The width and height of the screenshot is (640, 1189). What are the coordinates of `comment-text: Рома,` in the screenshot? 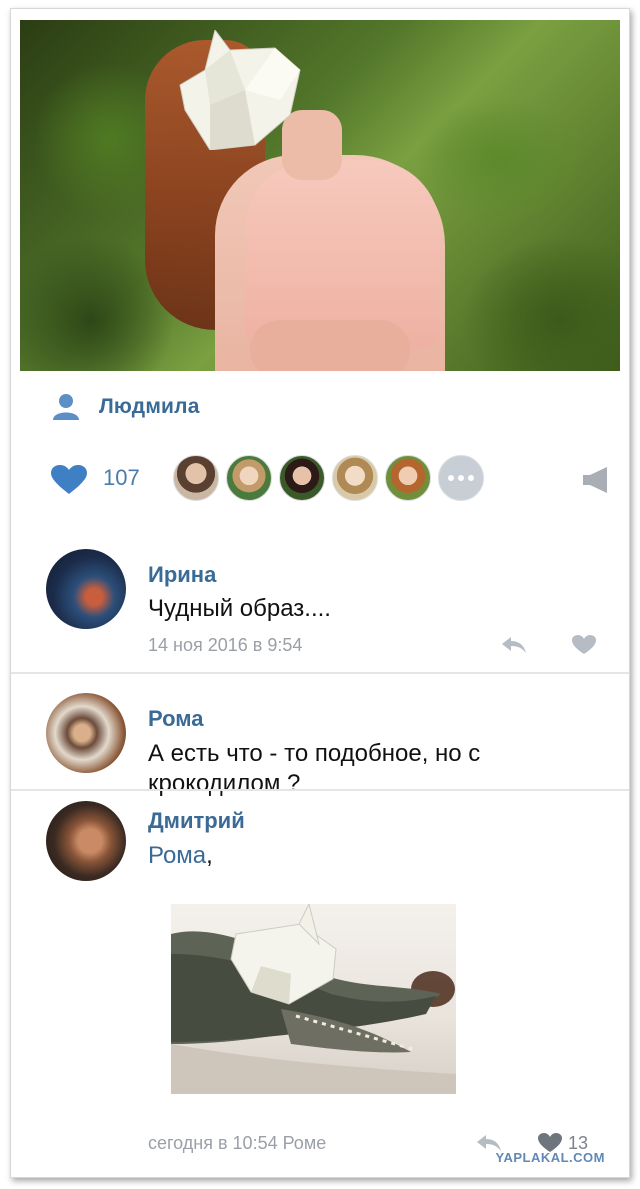 It's located at (180, 855).